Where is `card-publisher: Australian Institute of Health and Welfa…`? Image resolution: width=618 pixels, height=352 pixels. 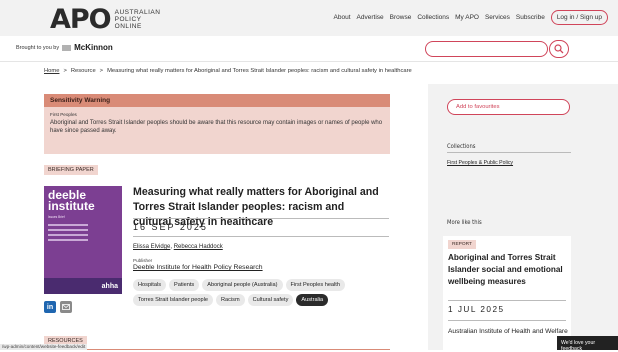 card-publisher: Australian Institute of Health and Welfa… is located at coordinates (508, 331).